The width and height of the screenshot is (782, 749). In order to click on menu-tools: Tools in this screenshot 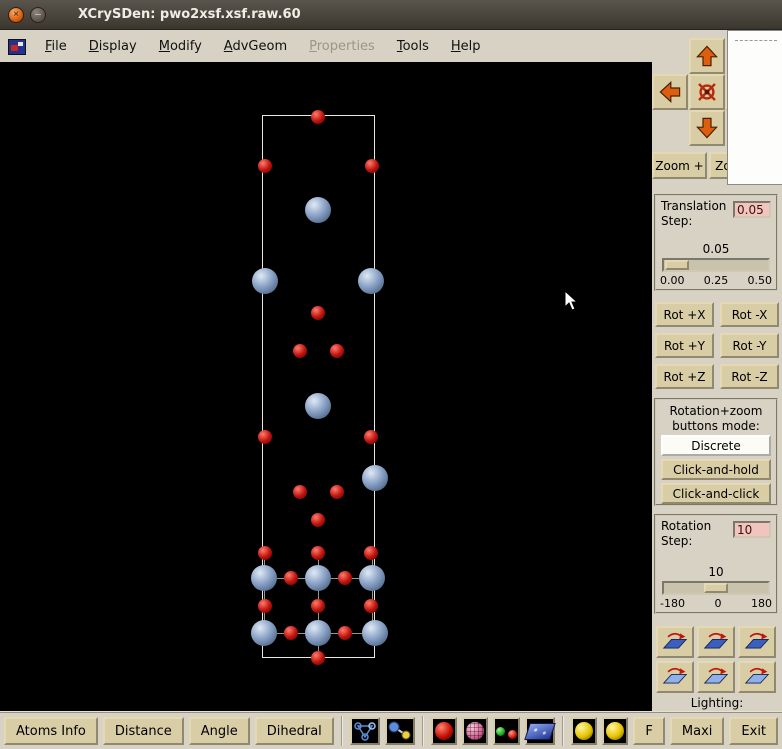, I will do `click(413, 46)`.